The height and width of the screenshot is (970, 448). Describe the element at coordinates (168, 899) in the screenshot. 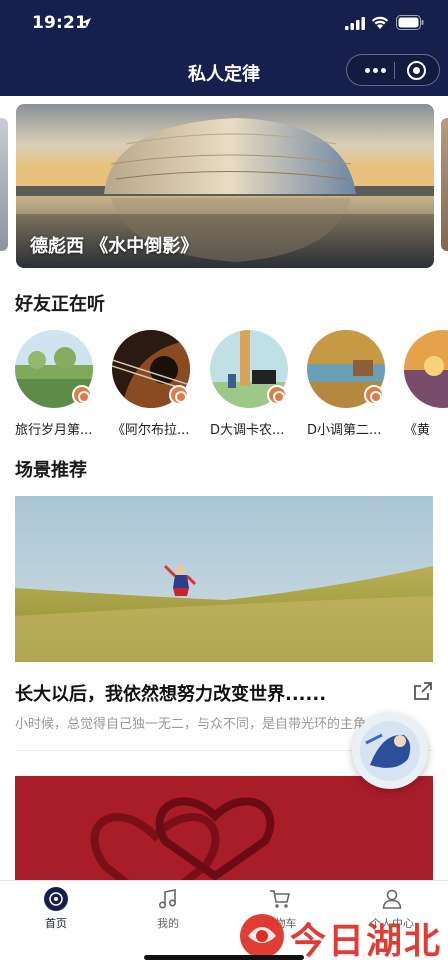

I see `music-note-icon` at that location.